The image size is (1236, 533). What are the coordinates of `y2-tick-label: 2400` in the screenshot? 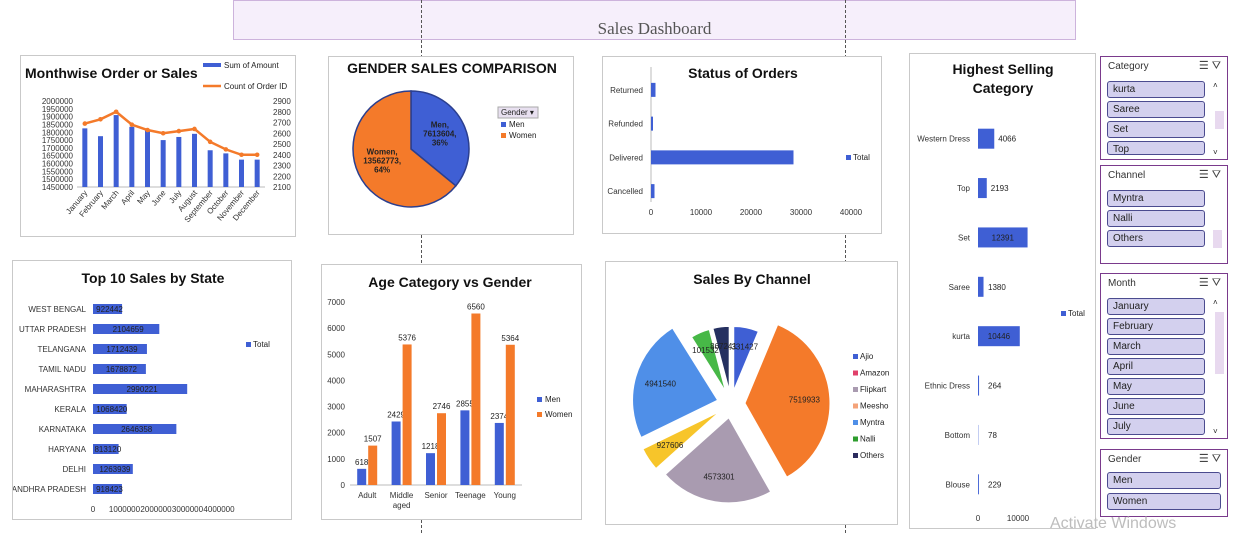 It's located at (282, 155).